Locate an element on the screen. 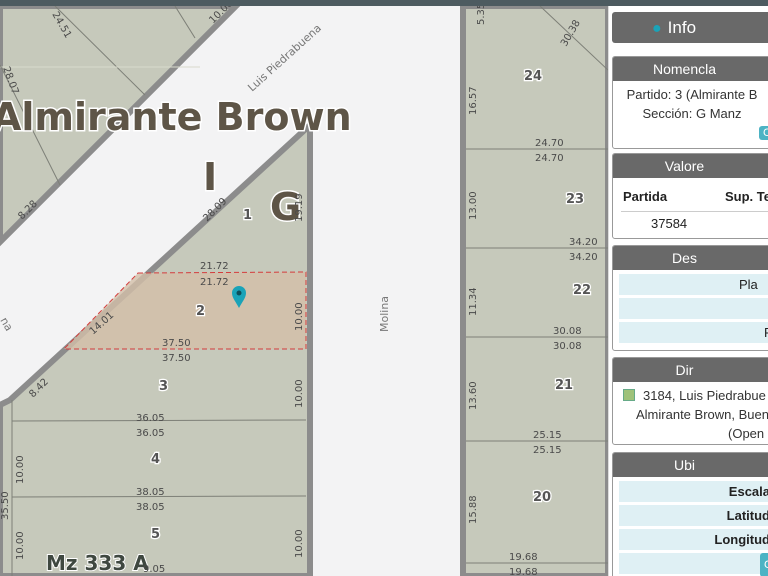 This screenshot has height=576, width=768. lot-number: 22 is located at coordinates (582, 290).